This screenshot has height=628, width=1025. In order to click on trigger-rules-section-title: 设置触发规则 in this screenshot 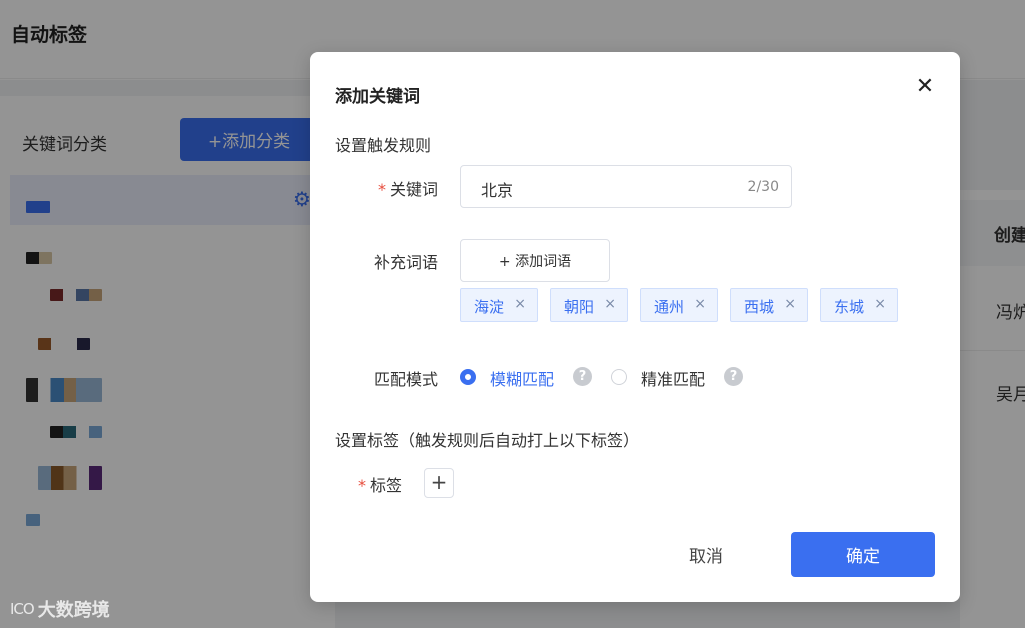, I will do `click(383, 145)`.